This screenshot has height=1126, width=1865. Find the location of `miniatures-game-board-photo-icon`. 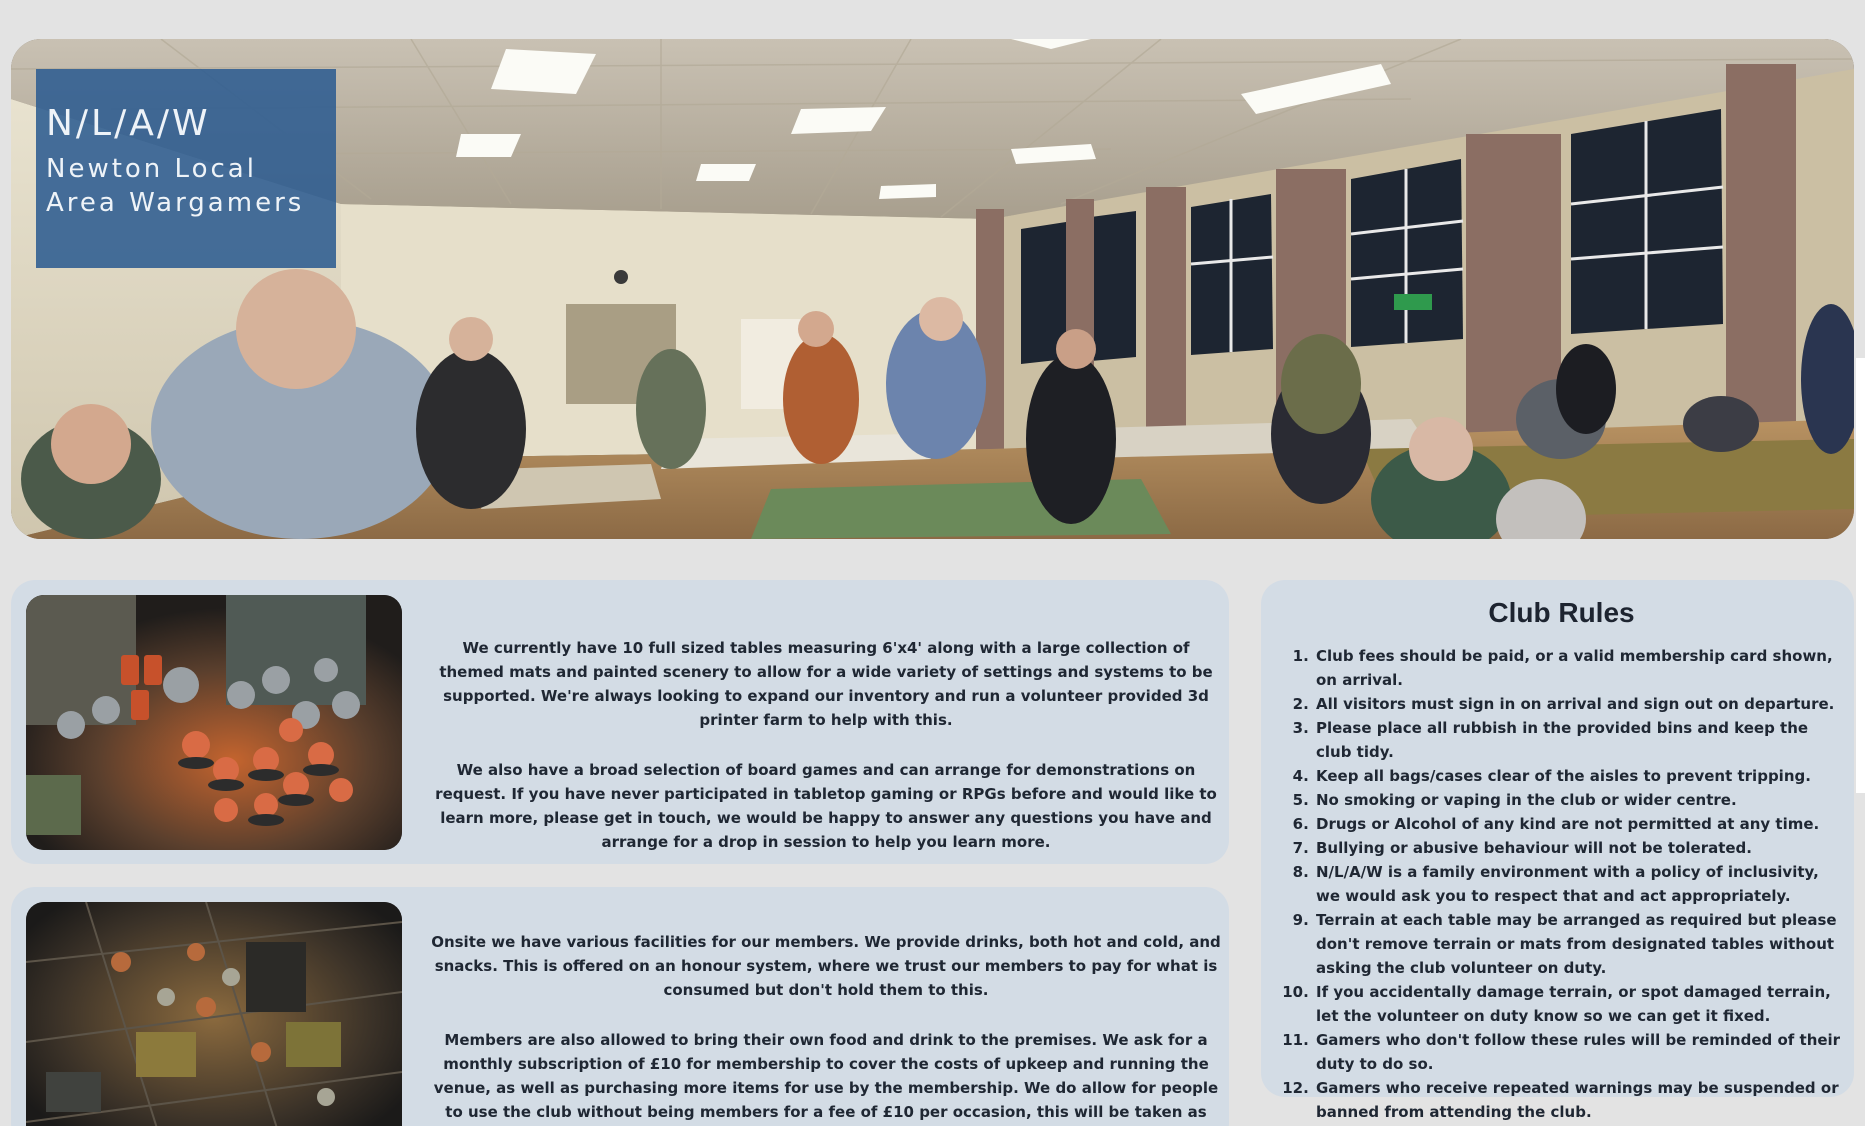

miniatures-game-board-photo-icon is located at coordinates (214, 1014).